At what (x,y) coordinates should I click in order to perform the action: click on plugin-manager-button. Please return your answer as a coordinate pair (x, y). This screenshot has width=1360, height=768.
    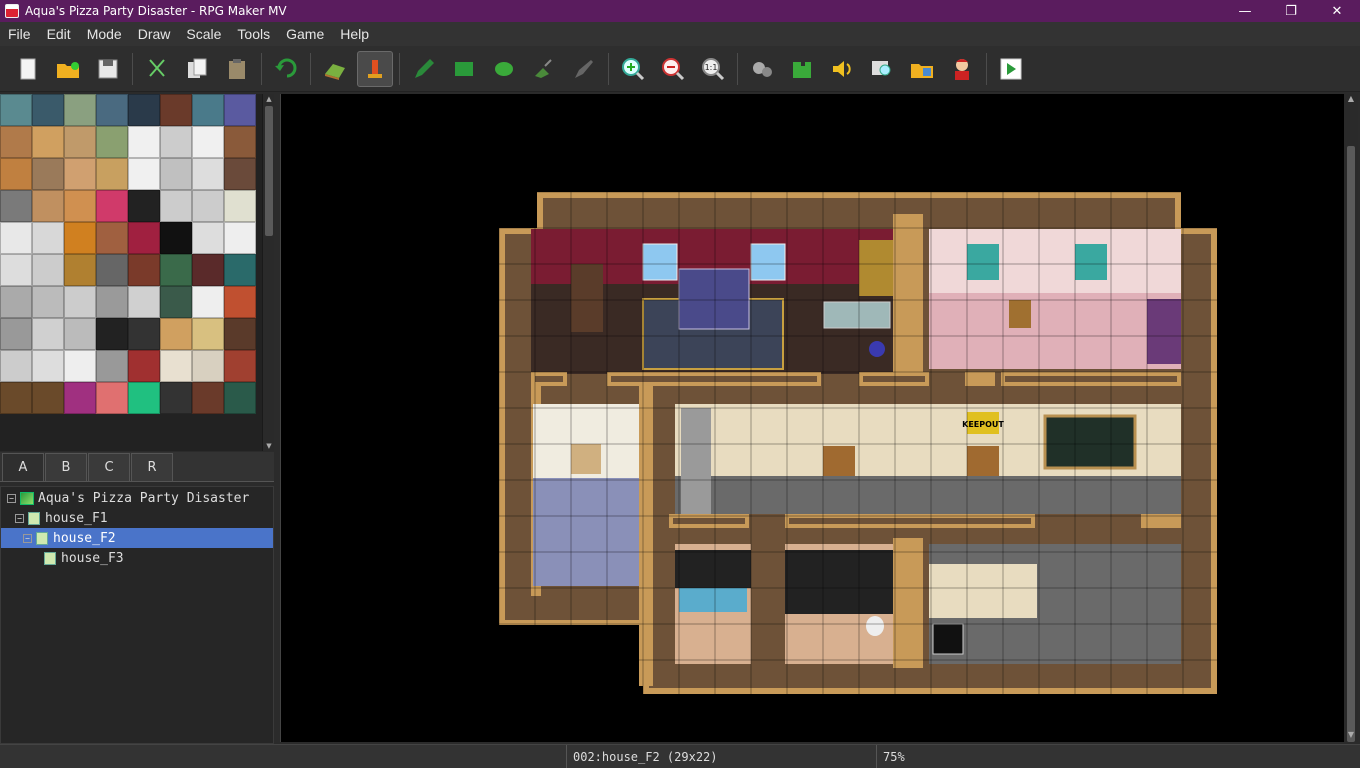
    Looking at the image, I should click on (802, 69).